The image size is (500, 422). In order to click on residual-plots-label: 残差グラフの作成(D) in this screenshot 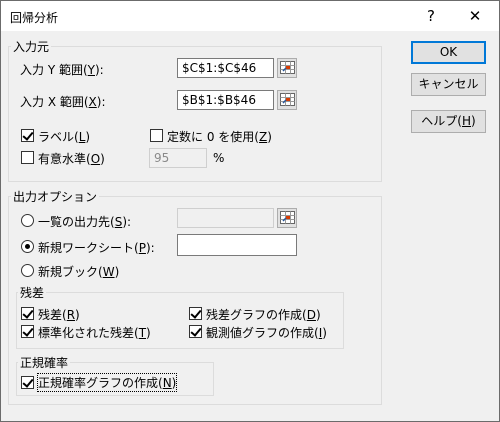, I will do `click(263, 314)`.